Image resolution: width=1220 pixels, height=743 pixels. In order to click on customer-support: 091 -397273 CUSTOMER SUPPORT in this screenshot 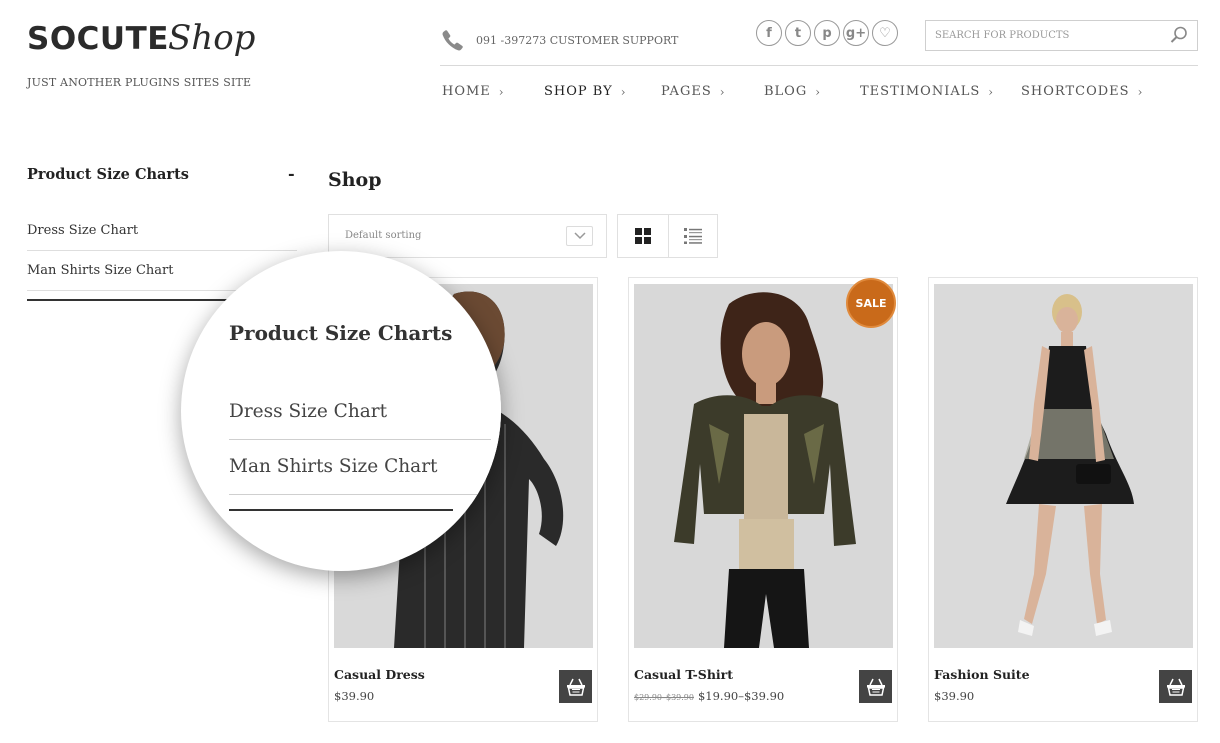, I will do `click(559, 40)`.